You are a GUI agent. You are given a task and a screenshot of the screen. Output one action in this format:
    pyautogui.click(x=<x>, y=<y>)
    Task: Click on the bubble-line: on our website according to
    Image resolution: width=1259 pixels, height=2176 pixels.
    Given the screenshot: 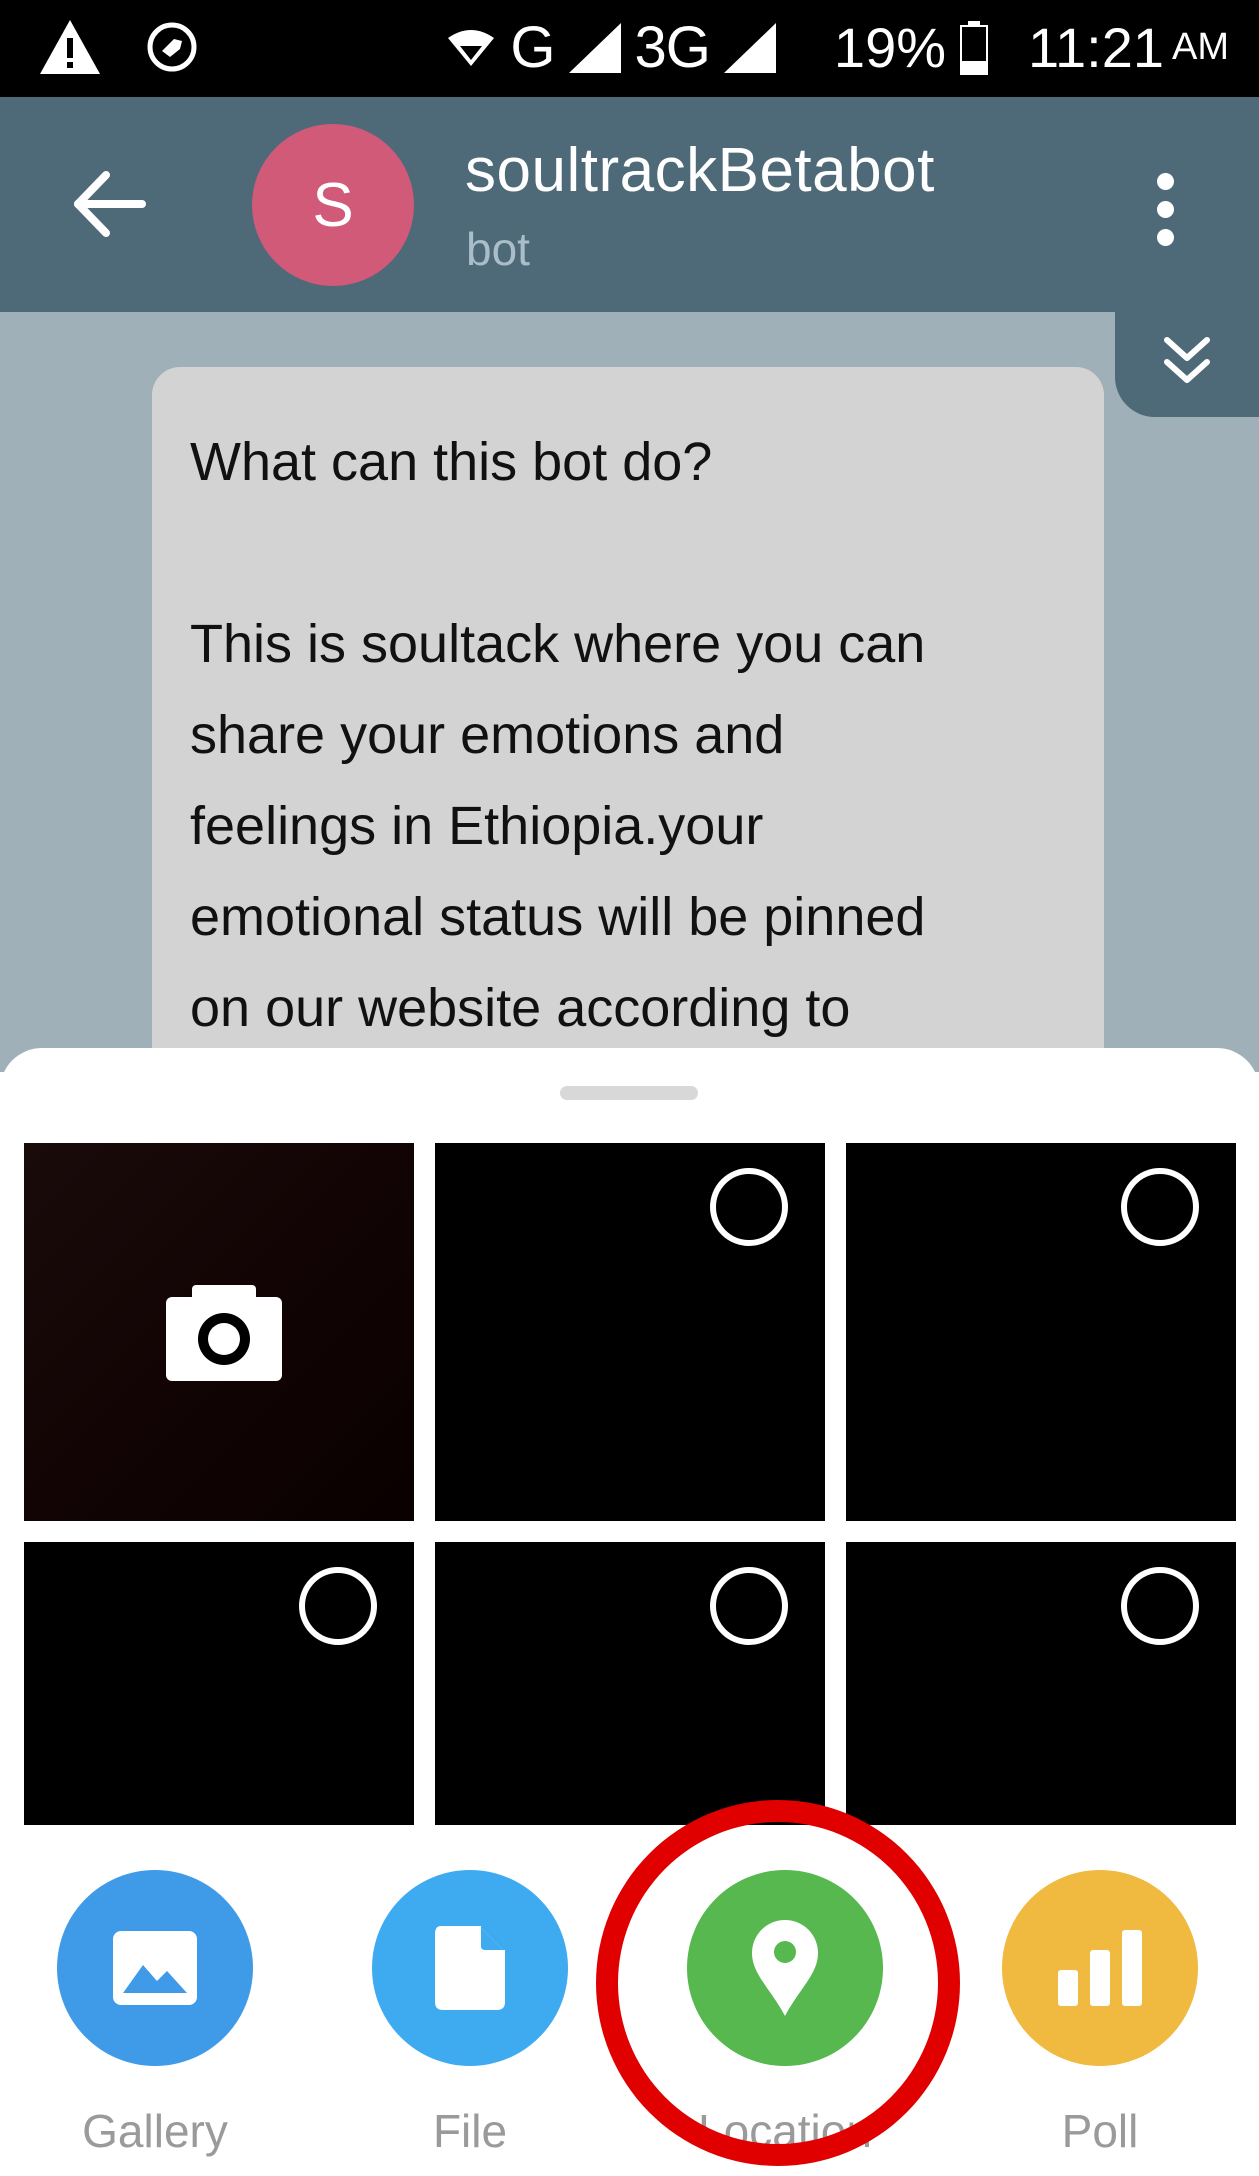 What is the action you would take?
    pyautogui.click(x=520, y=1008)
    